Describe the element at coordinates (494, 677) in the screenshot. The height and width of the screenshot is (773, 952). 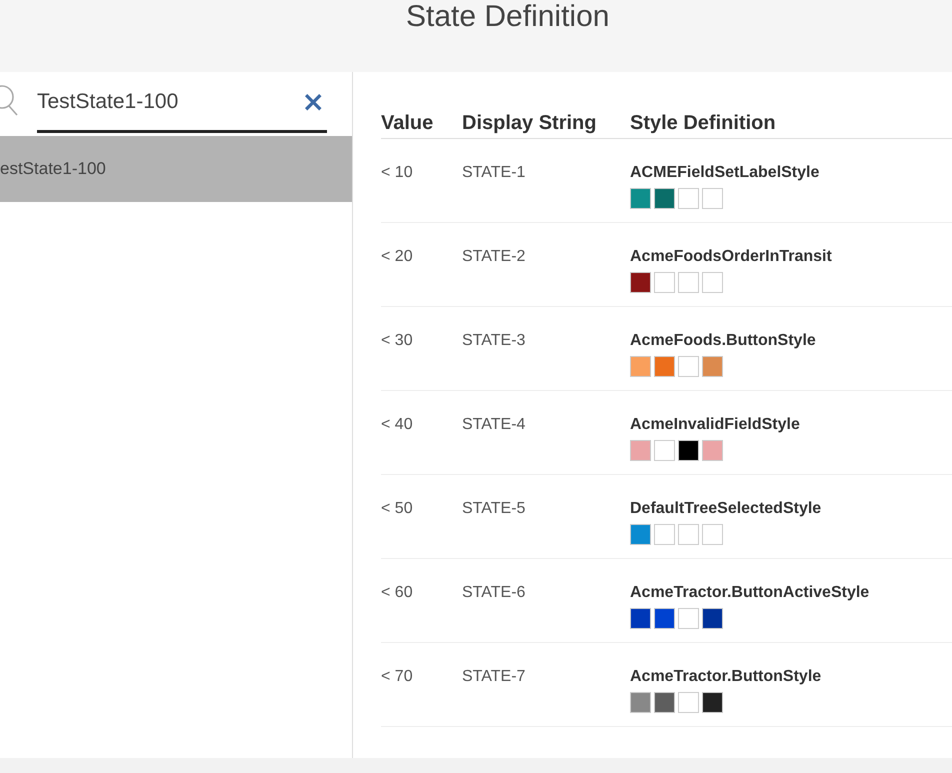
I see `display-string-cell-text: STATE-7` at that location.